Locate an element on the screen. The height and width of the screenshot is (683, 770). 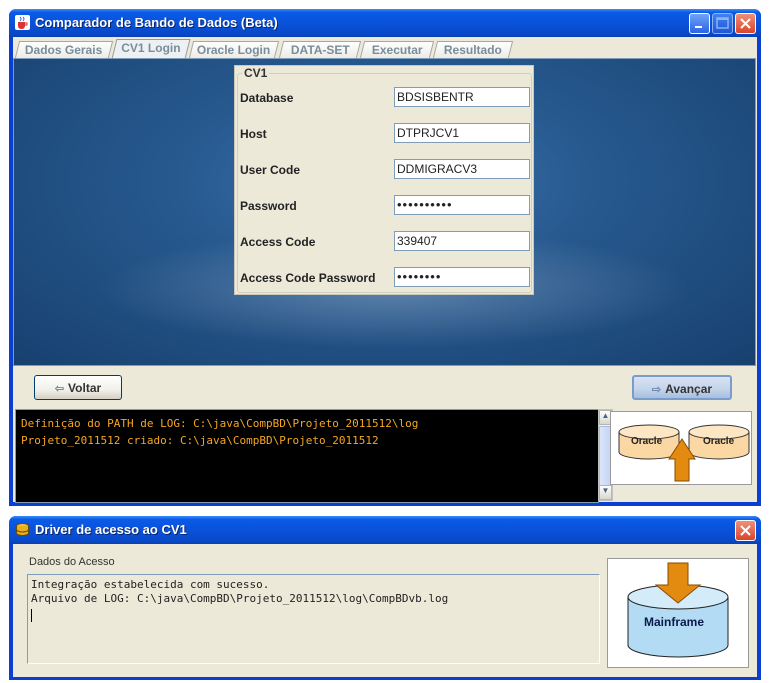
oracle-right-label: Oracle is located at coordinates (719, 441).